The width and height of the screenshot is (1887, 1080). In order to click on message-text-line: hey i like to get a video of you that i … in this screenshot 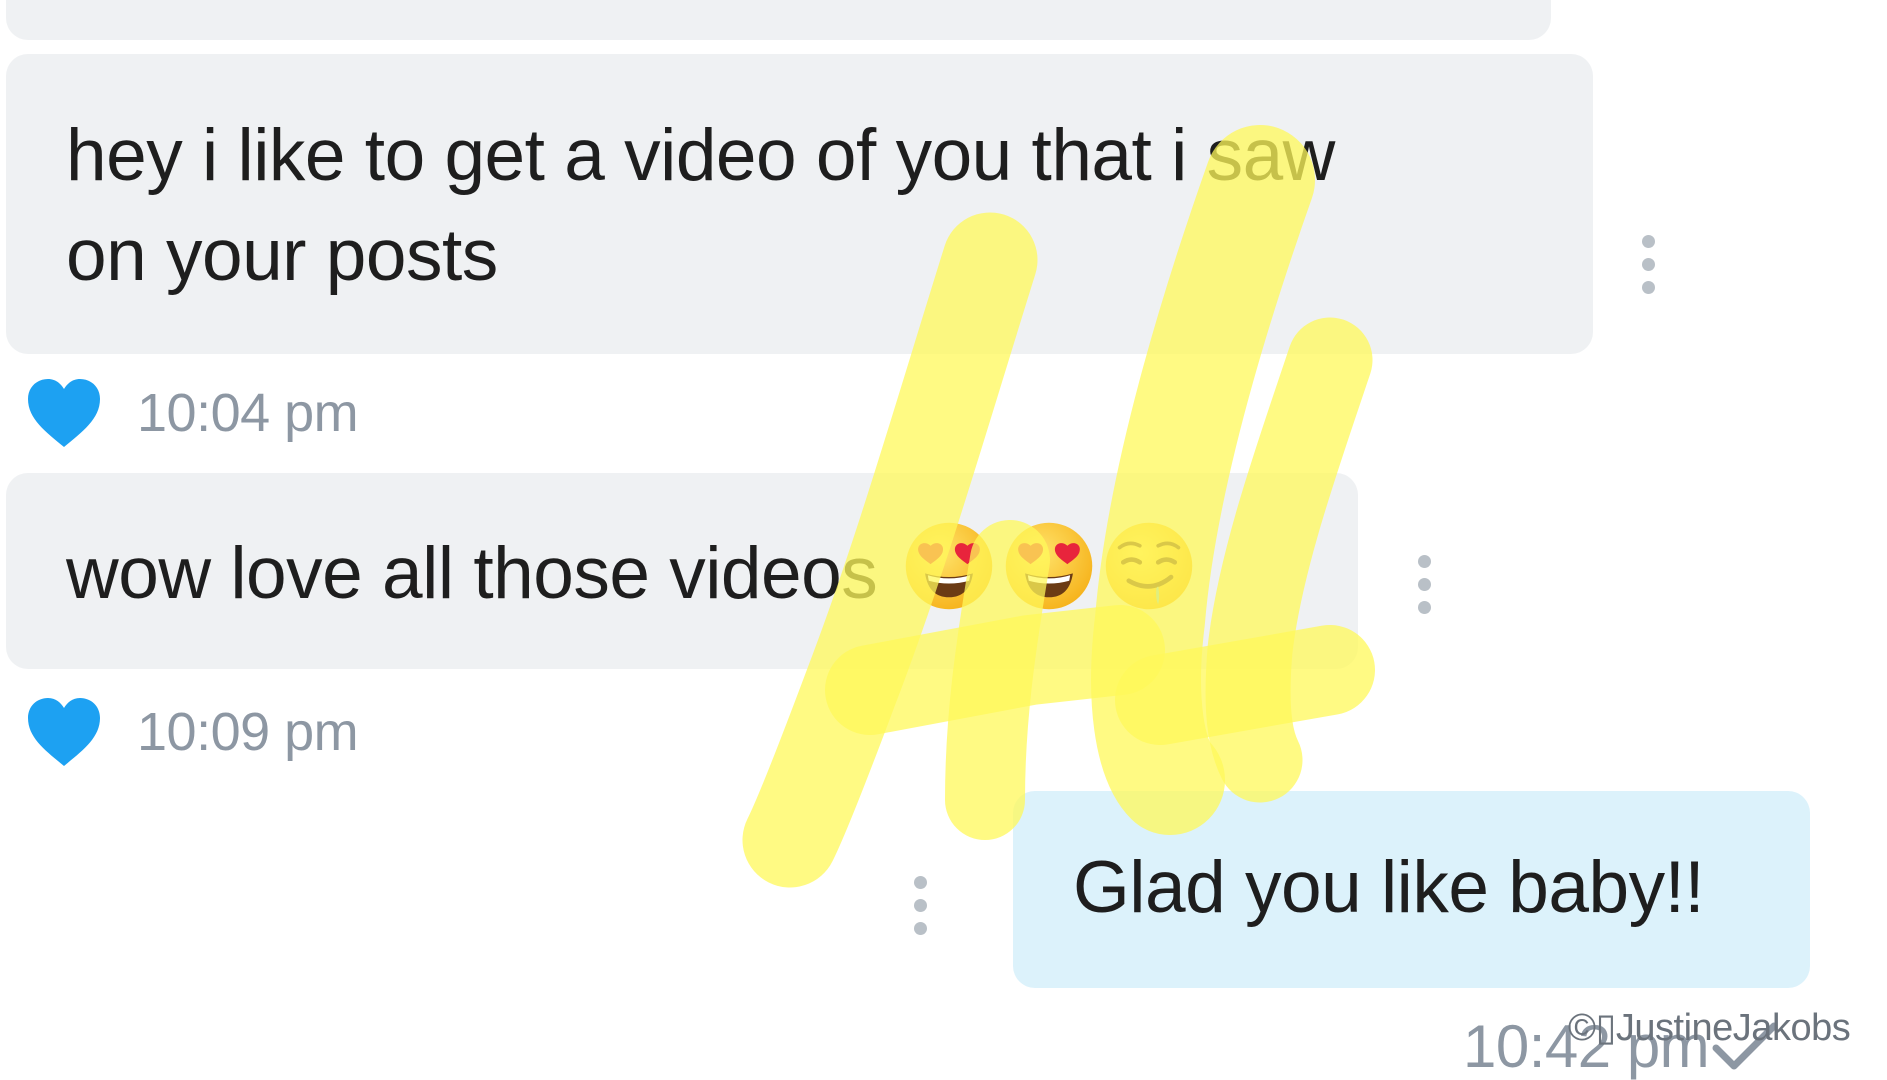, I will do `click(700, 155)`.